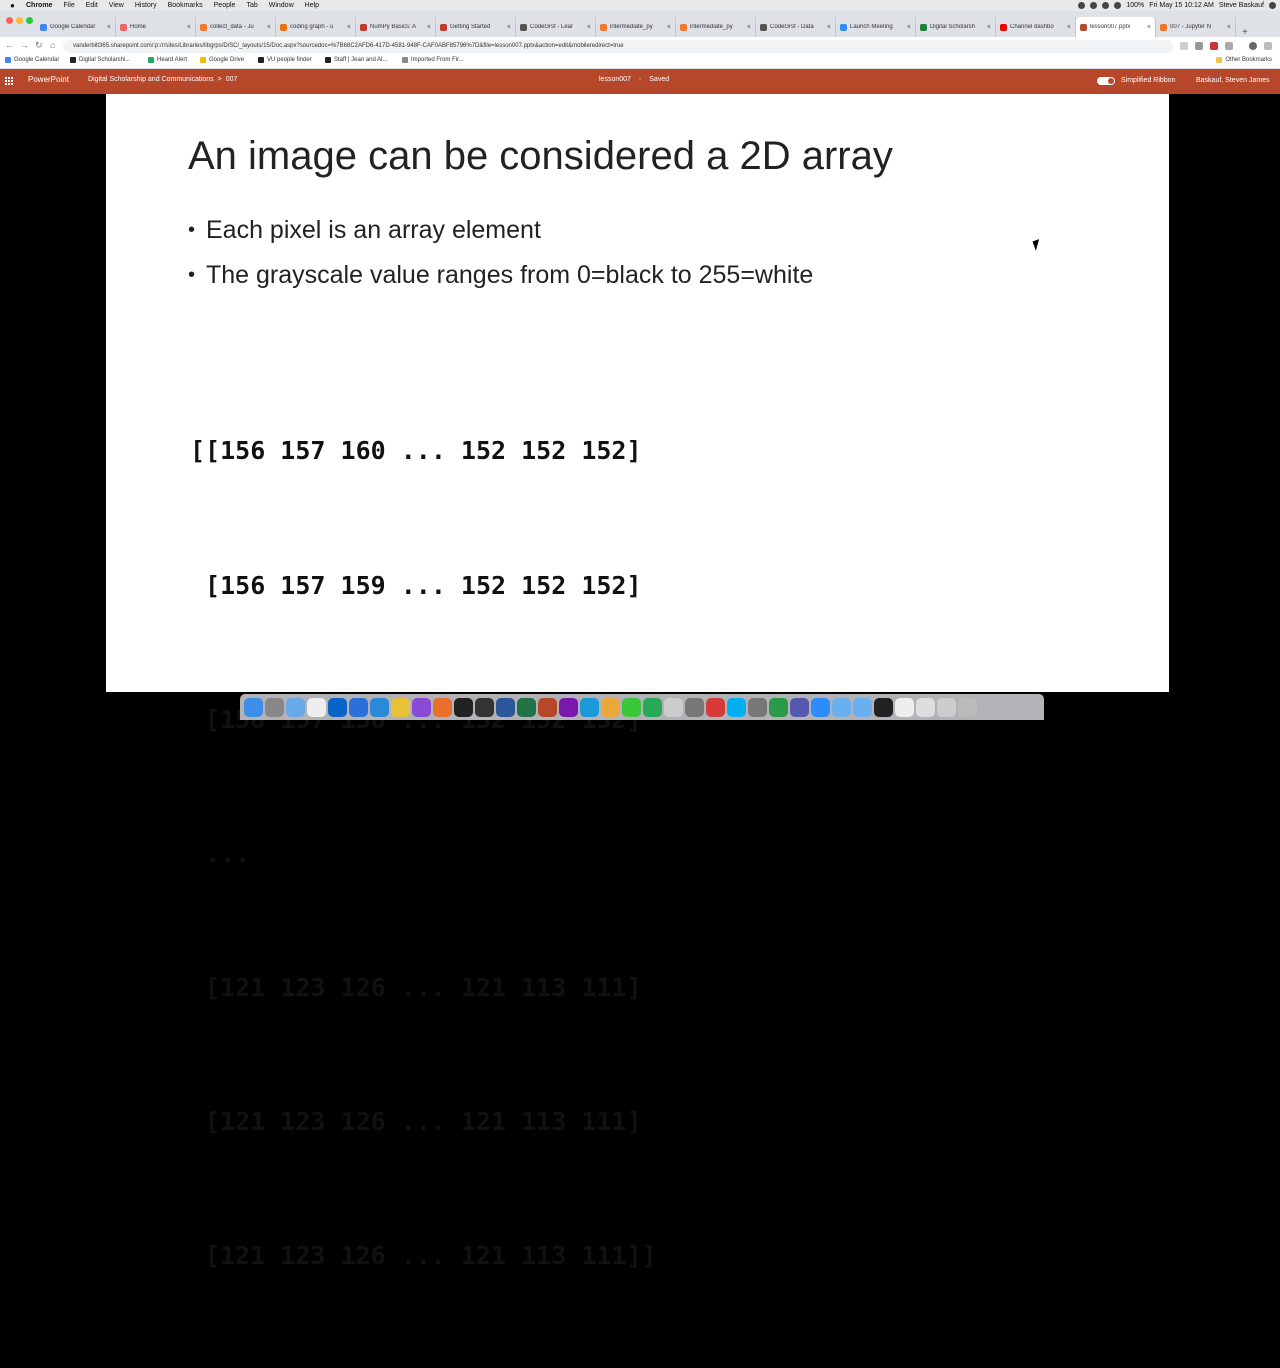 This screenshot has width=1280, height=1368. What do you see at coordinates (253, 707) in the screenshot?
I see `finder-icon` at bounding box center [253, 707].